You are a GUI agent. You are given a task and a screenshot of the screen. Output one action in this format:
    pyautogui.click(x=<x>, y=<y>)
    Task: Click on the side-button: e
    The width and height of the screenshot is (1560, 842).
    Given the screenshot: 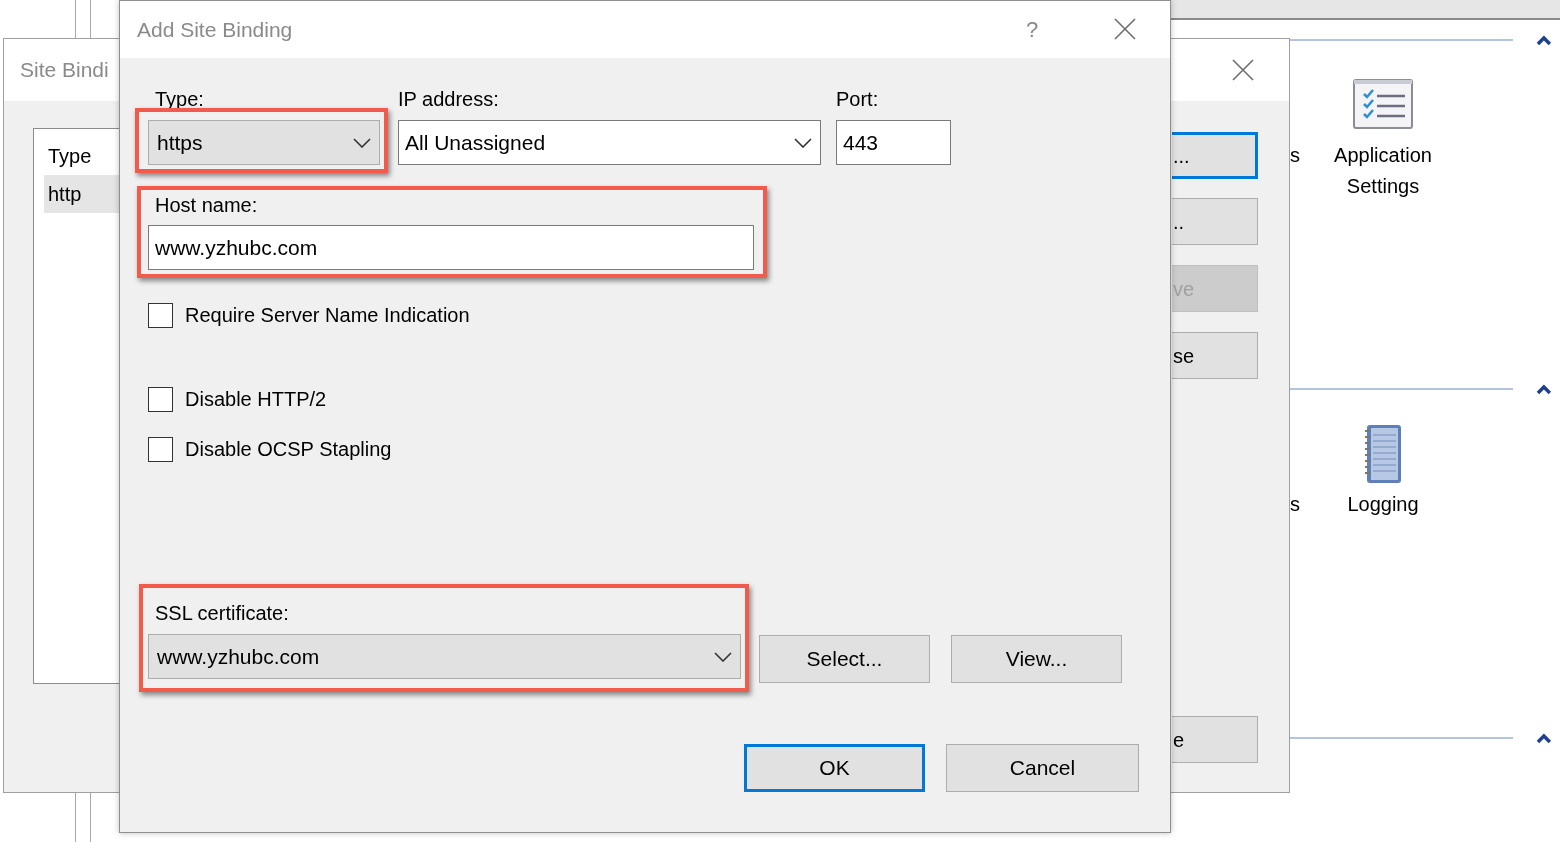 What is the action you would take?
    pyautogui.click(x=1215, y=739)
    